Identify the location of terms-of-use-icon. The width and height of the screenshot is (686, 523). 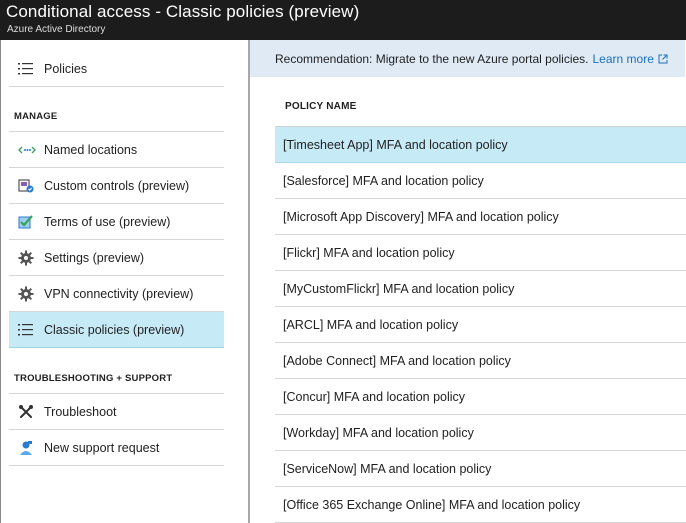
(26, 222).